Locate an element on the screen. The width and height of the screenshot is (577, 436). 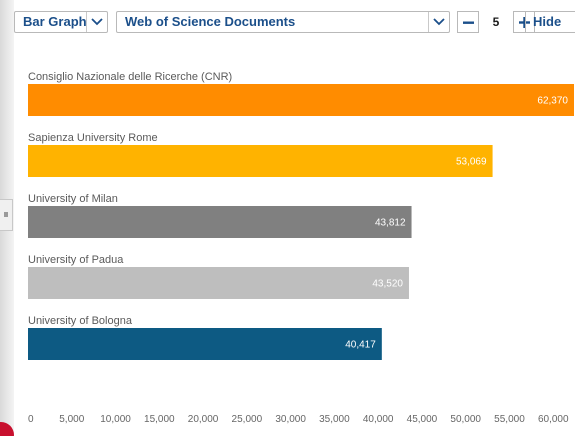
x-tick-label: 60,000 is located at coordinates (553, 419).